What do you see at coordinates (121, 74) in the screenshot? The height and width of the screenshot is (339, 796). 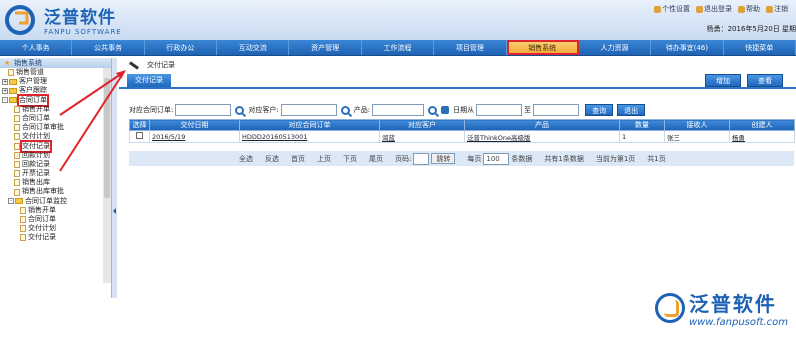 I see `annotation-arrowhead` at bounding box center [121, 74].